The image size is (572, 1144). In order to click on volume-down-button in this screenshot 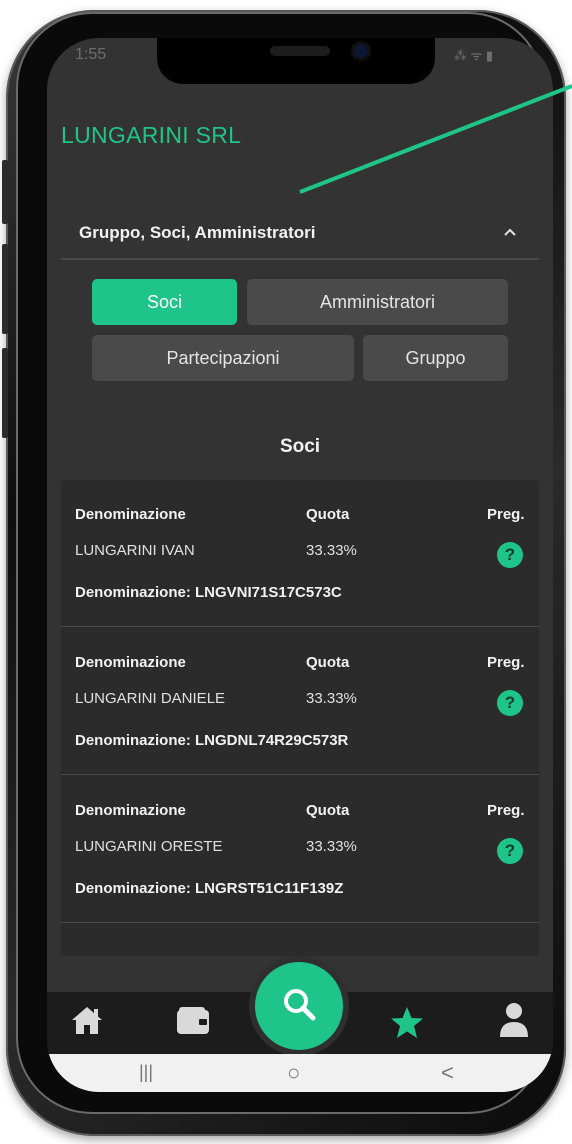, I will do `click(5, 289)`.